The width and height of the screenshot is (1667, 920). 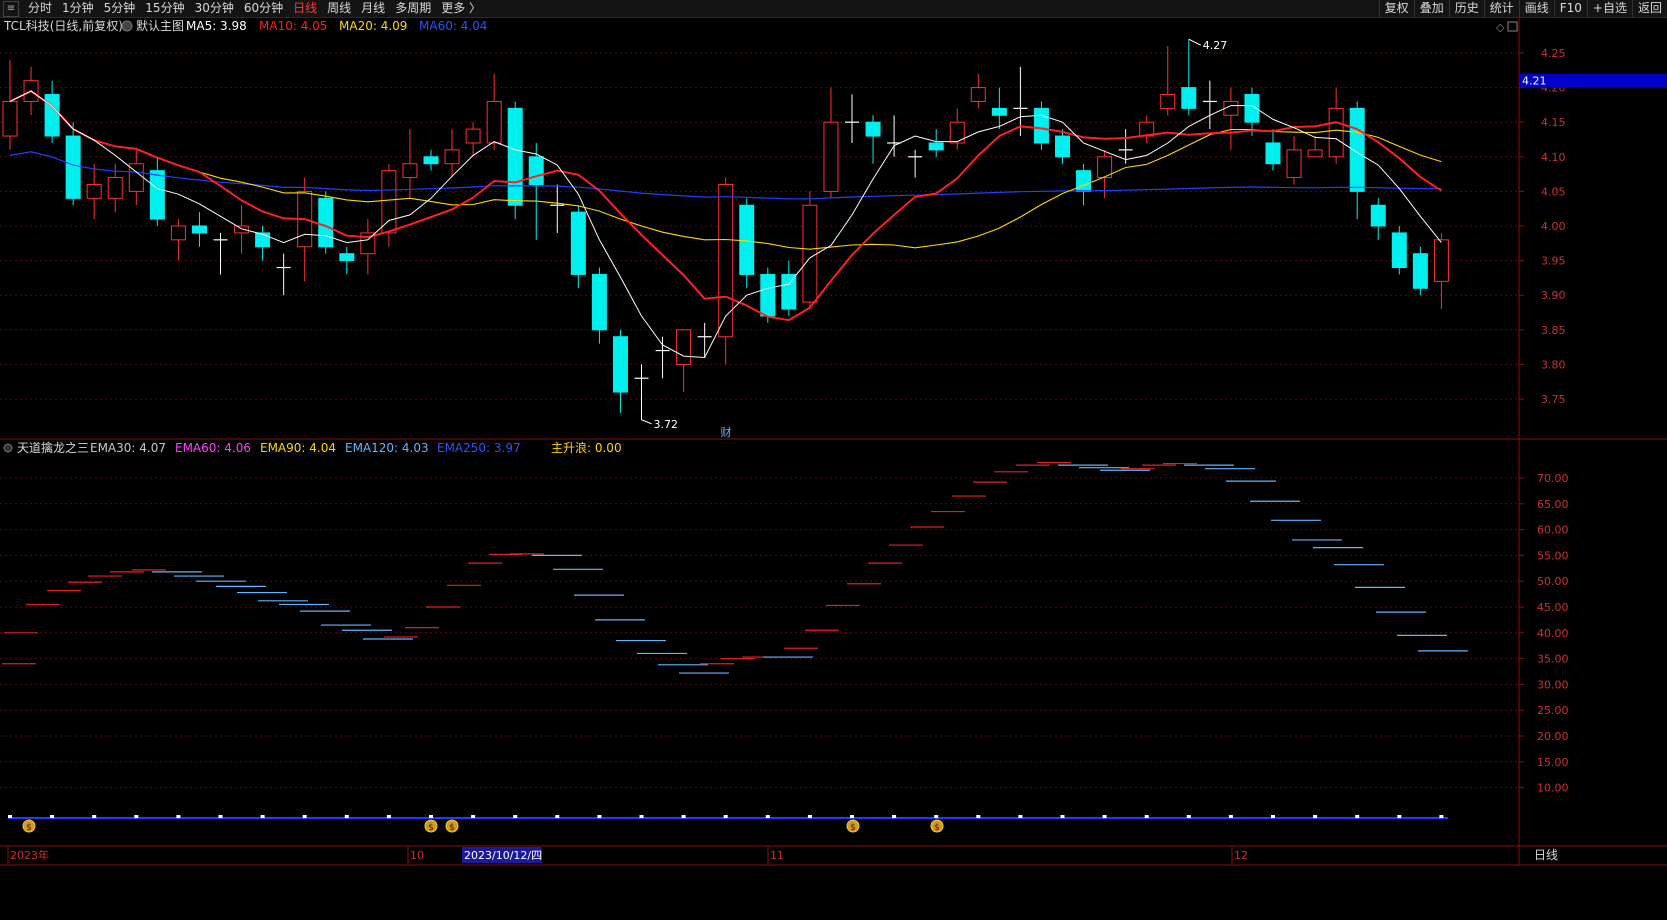 I want to click on indicator-legend-2: EMA90: 4.04, so click(x=298, y=448).